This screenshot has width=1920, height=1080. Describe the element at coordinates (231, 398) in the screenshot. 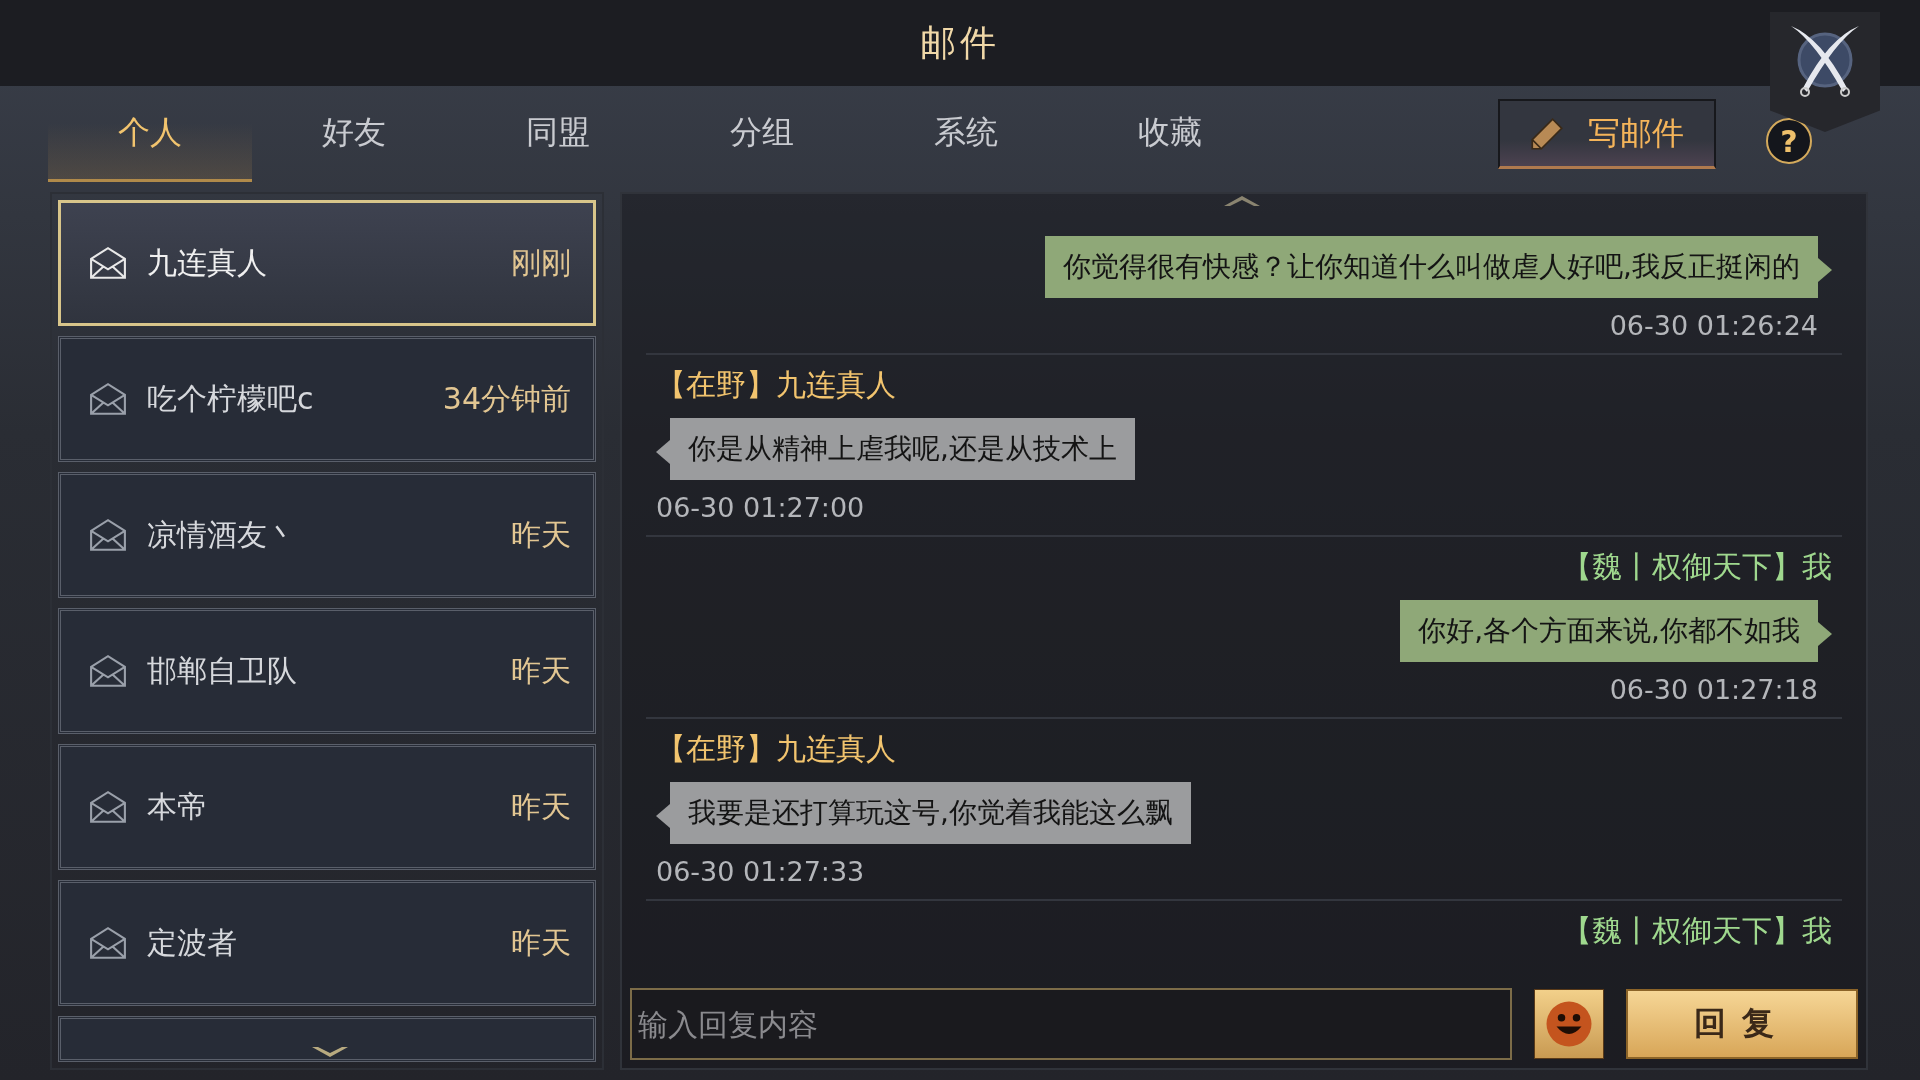

I see `sender-name: 吃个柠檬吧c` at that location.